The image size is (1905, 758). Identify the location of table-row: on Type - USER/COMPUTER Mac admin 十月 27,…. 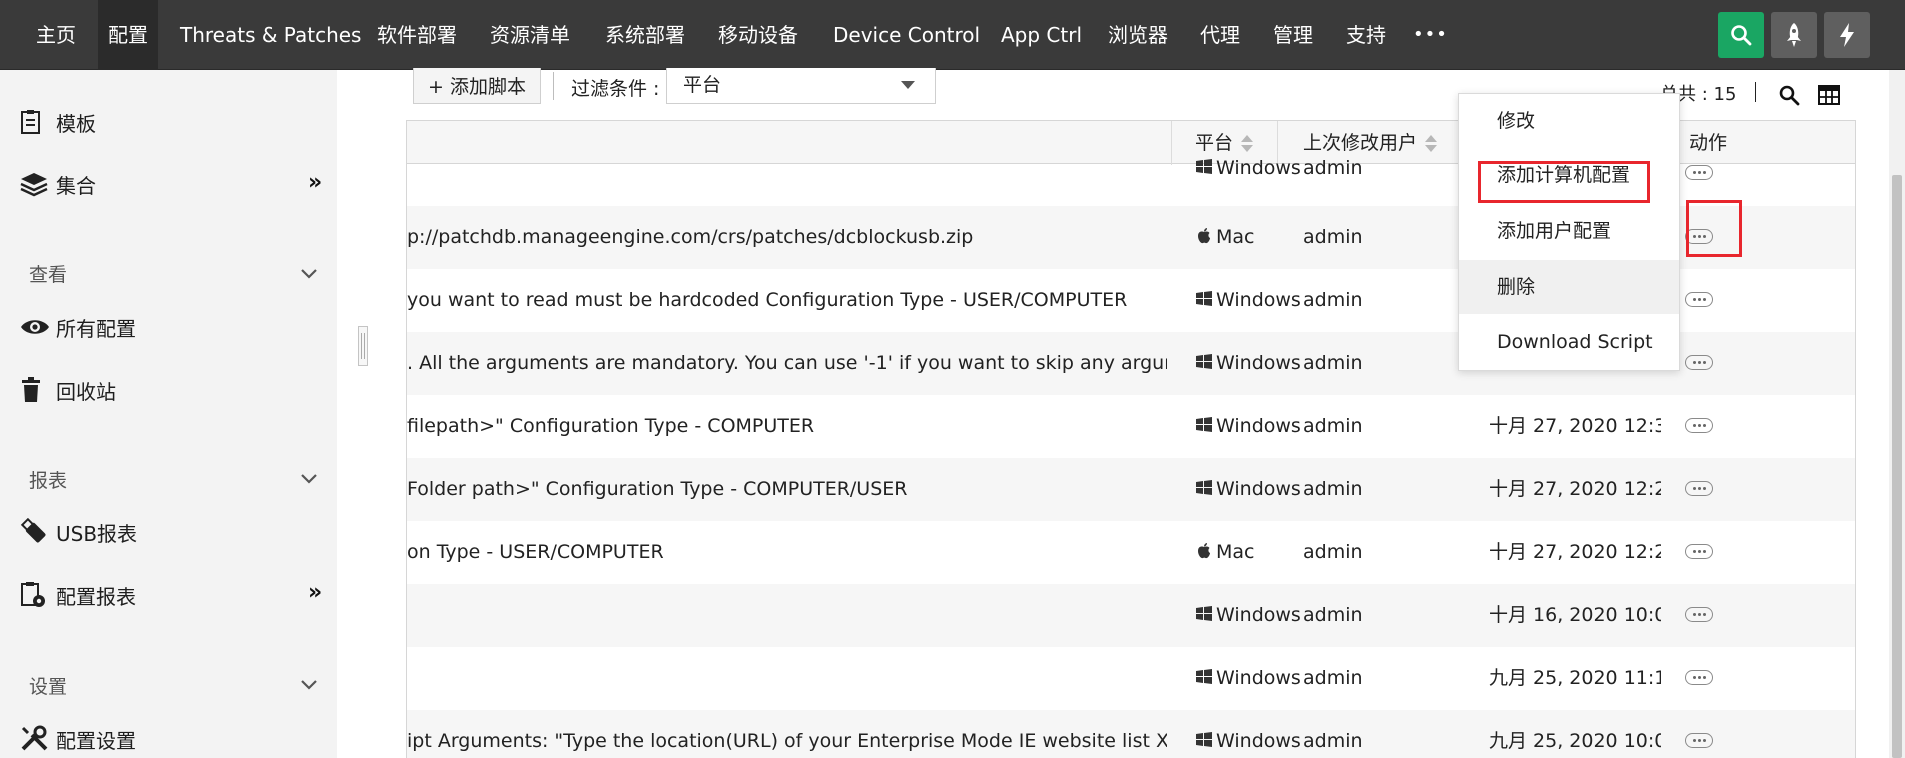
(1131, 552).